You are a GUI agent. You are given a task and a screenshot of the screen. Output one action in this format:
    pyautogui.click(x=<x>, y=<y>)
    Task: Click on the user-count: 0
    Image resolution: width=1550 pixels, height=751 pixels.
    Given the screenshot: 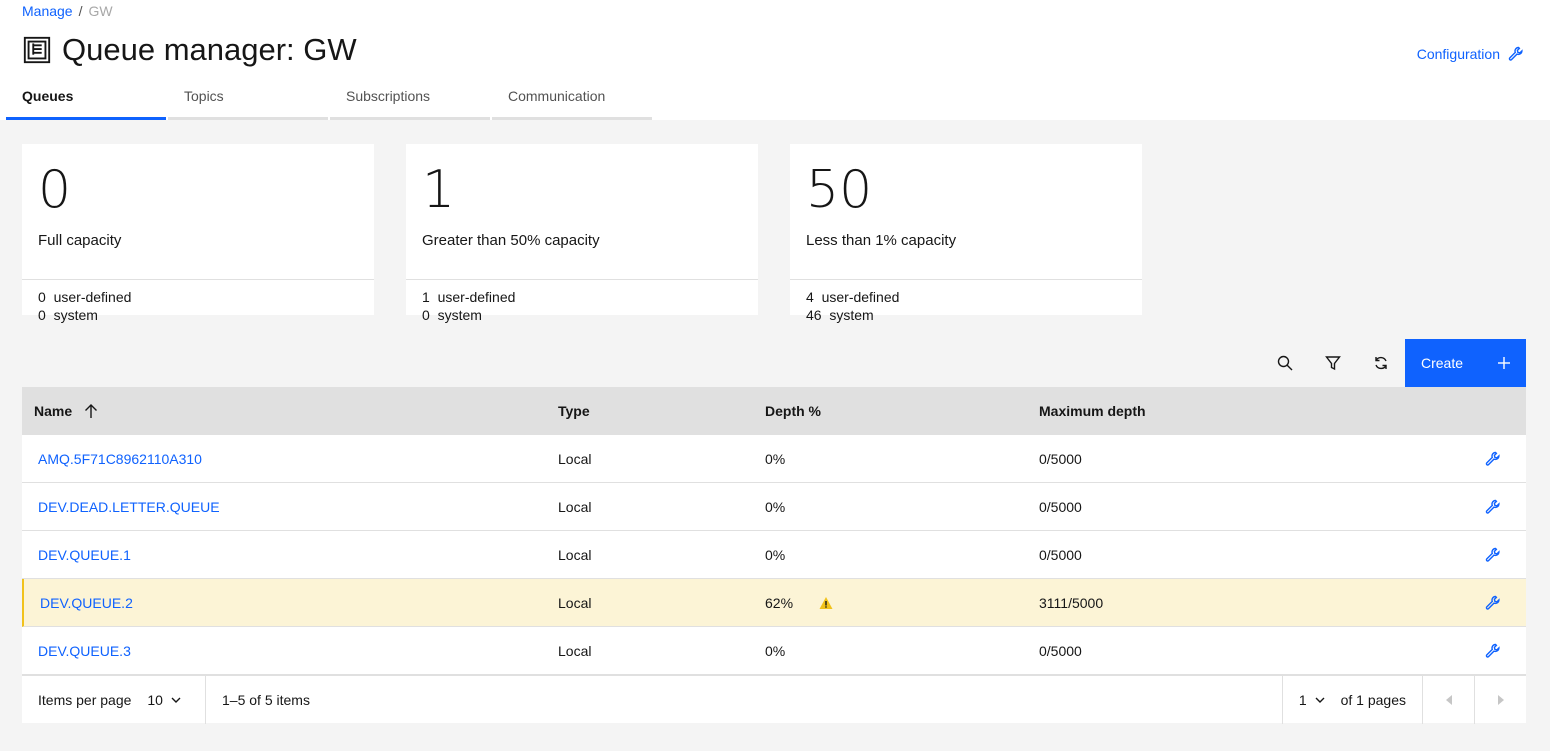 What is the action you would take?
    pyautogui.click(x=42, y=297)
    